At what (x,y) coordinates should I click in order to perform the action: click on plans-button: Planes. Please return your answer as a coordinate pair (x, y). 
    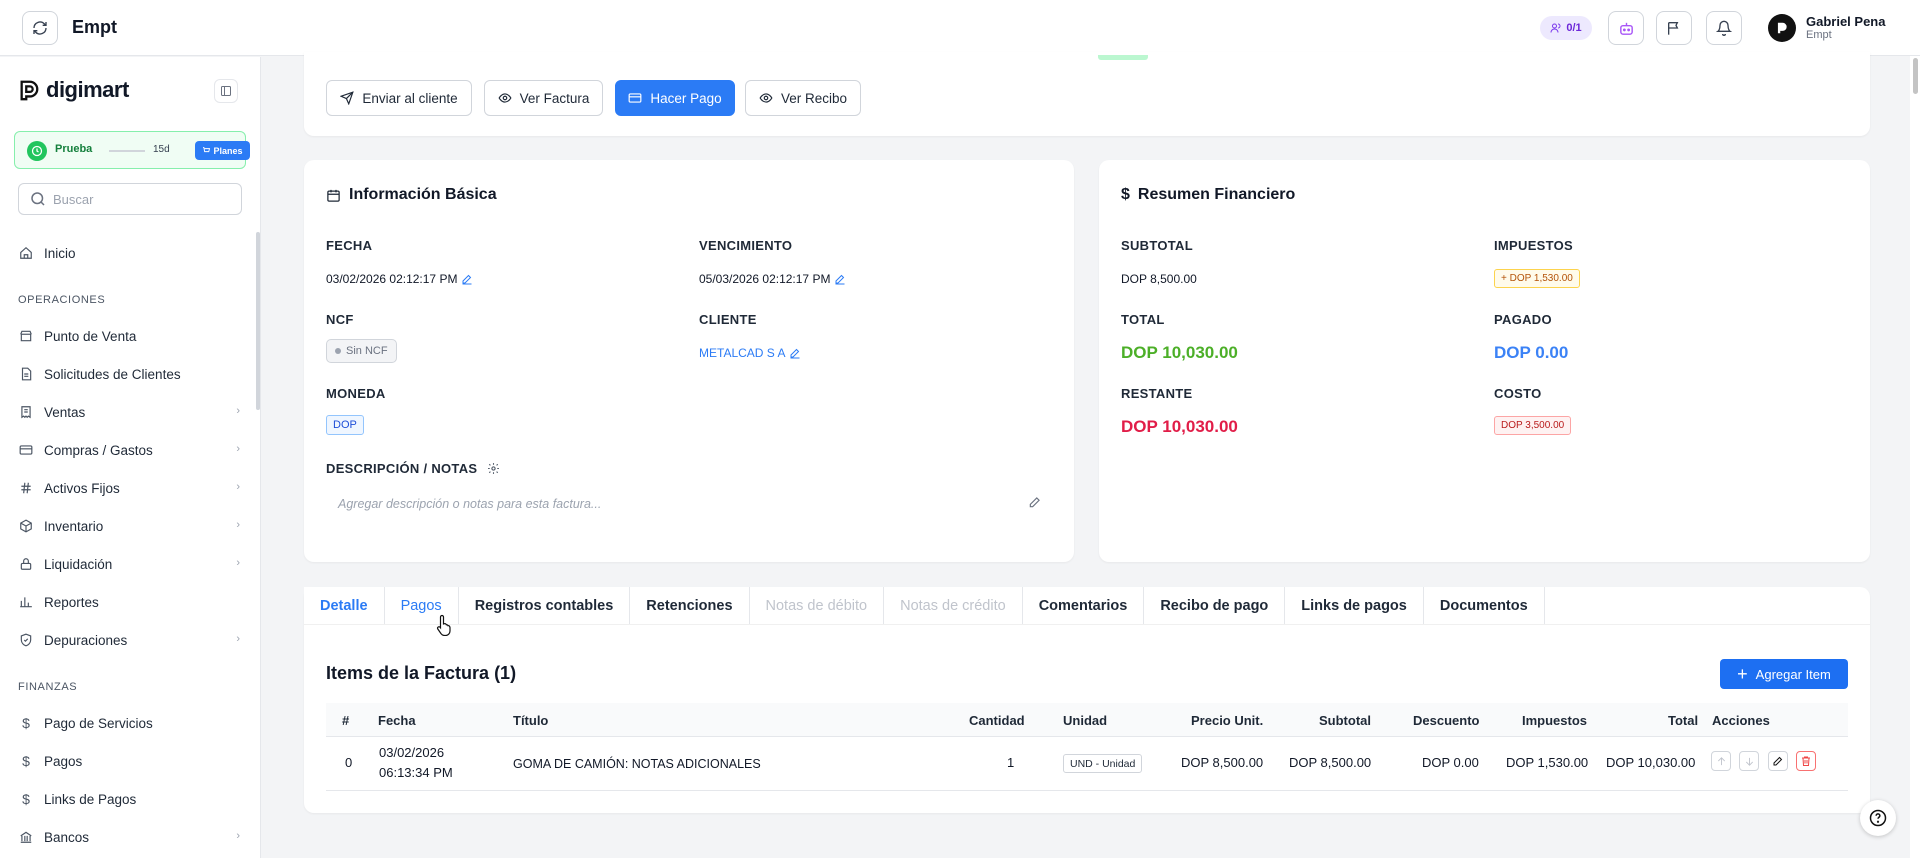
    Looking at the image, I should click on (222, 150).